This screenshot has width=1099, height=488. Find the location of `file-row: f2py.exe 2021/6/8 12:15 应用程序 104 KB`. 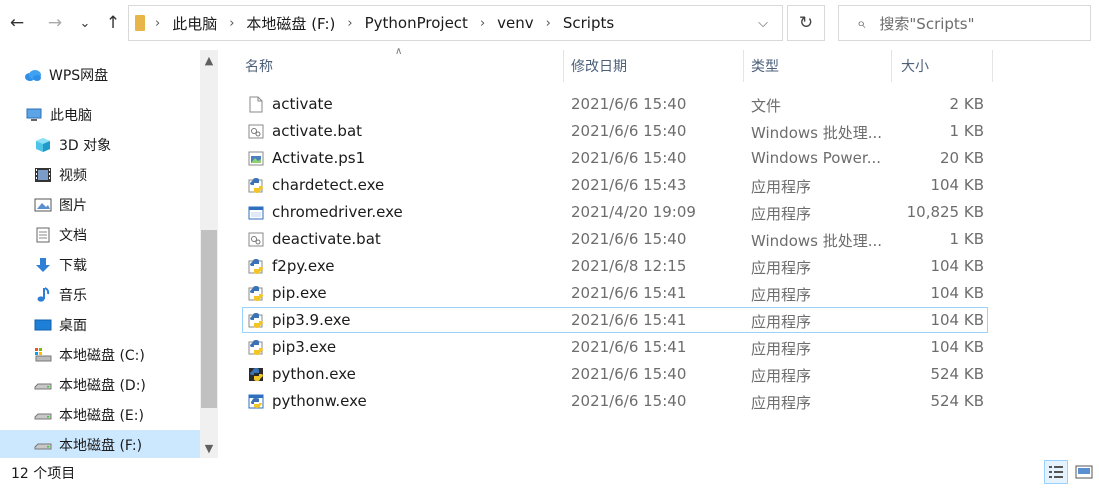

file-row: f2py.exe 2021/6/8 12:15 应用程序 104 KB is located at coordinates (615, 266).